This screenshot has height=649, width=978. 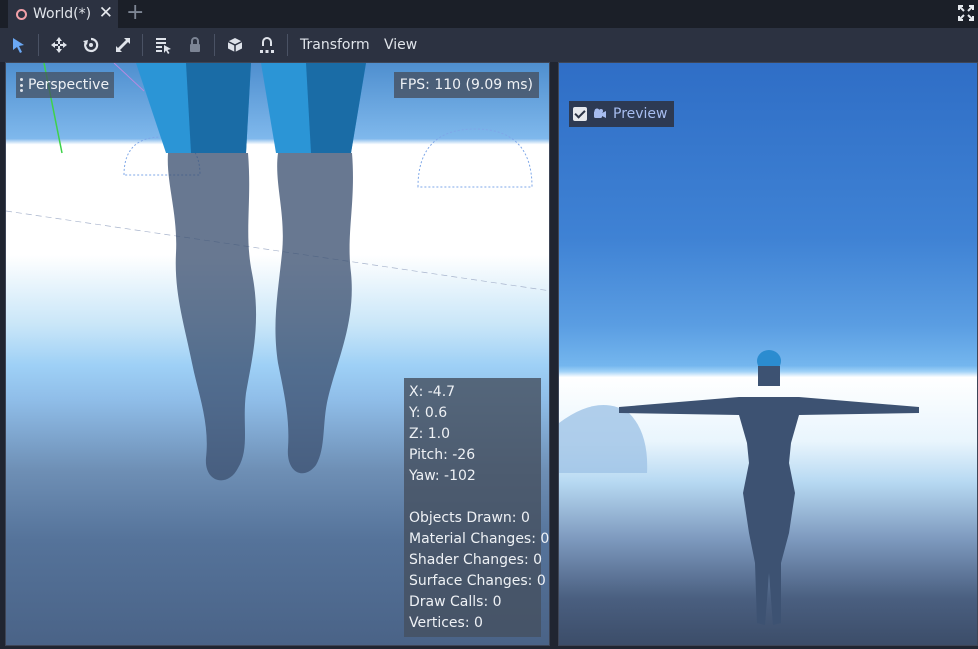 I want to click on stat-x: X: -4.7, so click(x=432, y=392).